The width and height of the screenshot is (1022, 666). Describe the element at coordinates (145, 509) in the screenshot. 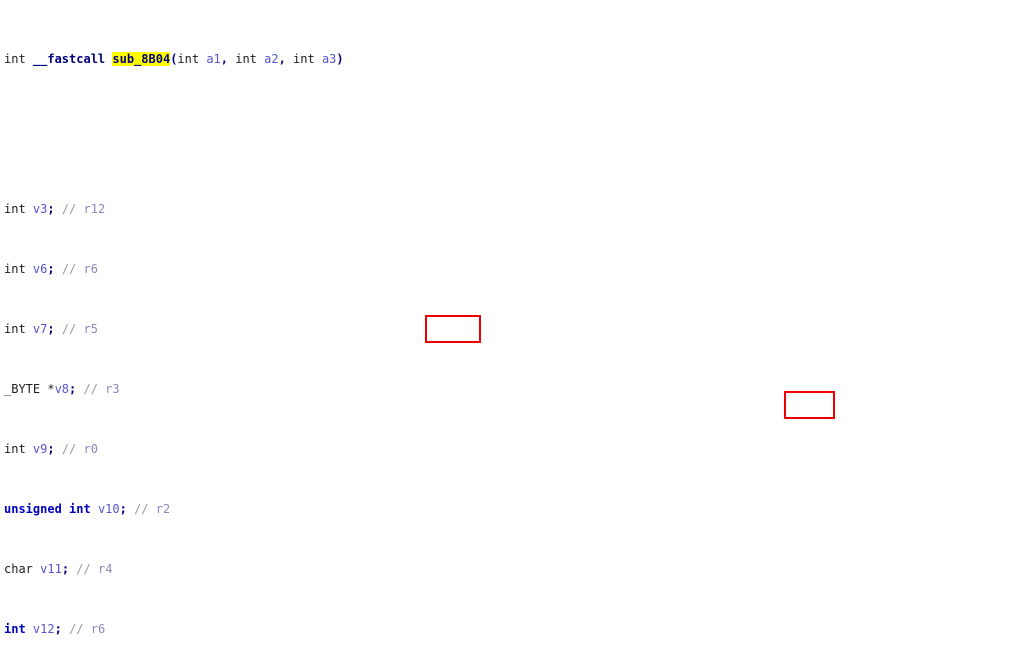

I see `comment-slashes-v10: //` at that location.